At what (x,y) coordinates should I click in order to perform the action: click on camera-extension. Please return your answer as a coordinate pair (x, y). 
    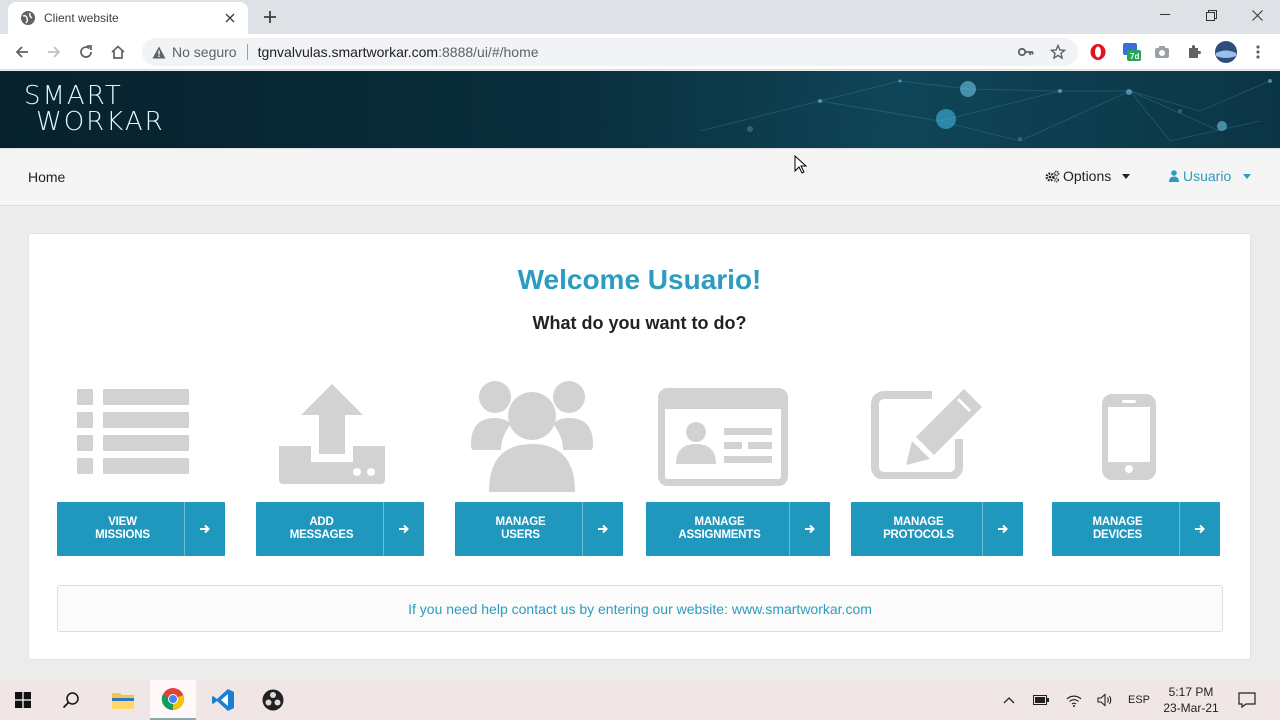
    Looking at the image, I should click on (1162, 52).